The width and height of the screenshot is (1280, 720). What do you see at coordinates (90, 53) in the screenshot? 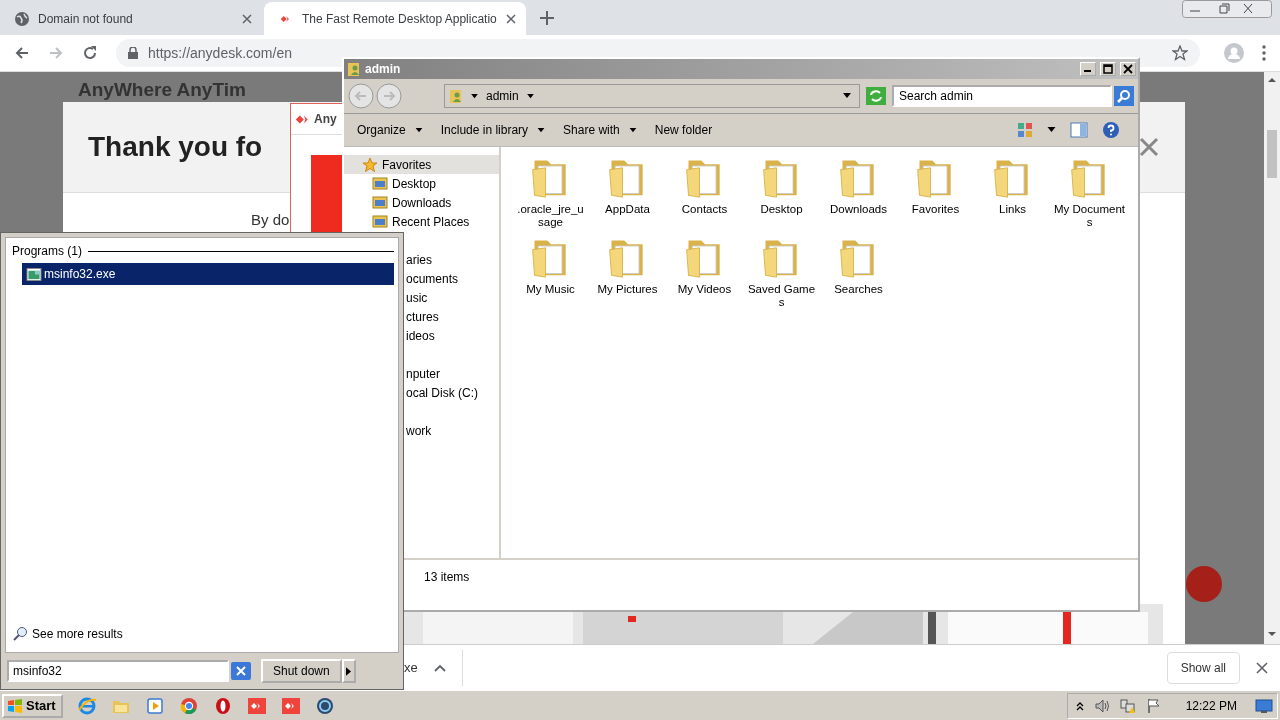
I see `reload-icon` at bounding box center [90, 53].